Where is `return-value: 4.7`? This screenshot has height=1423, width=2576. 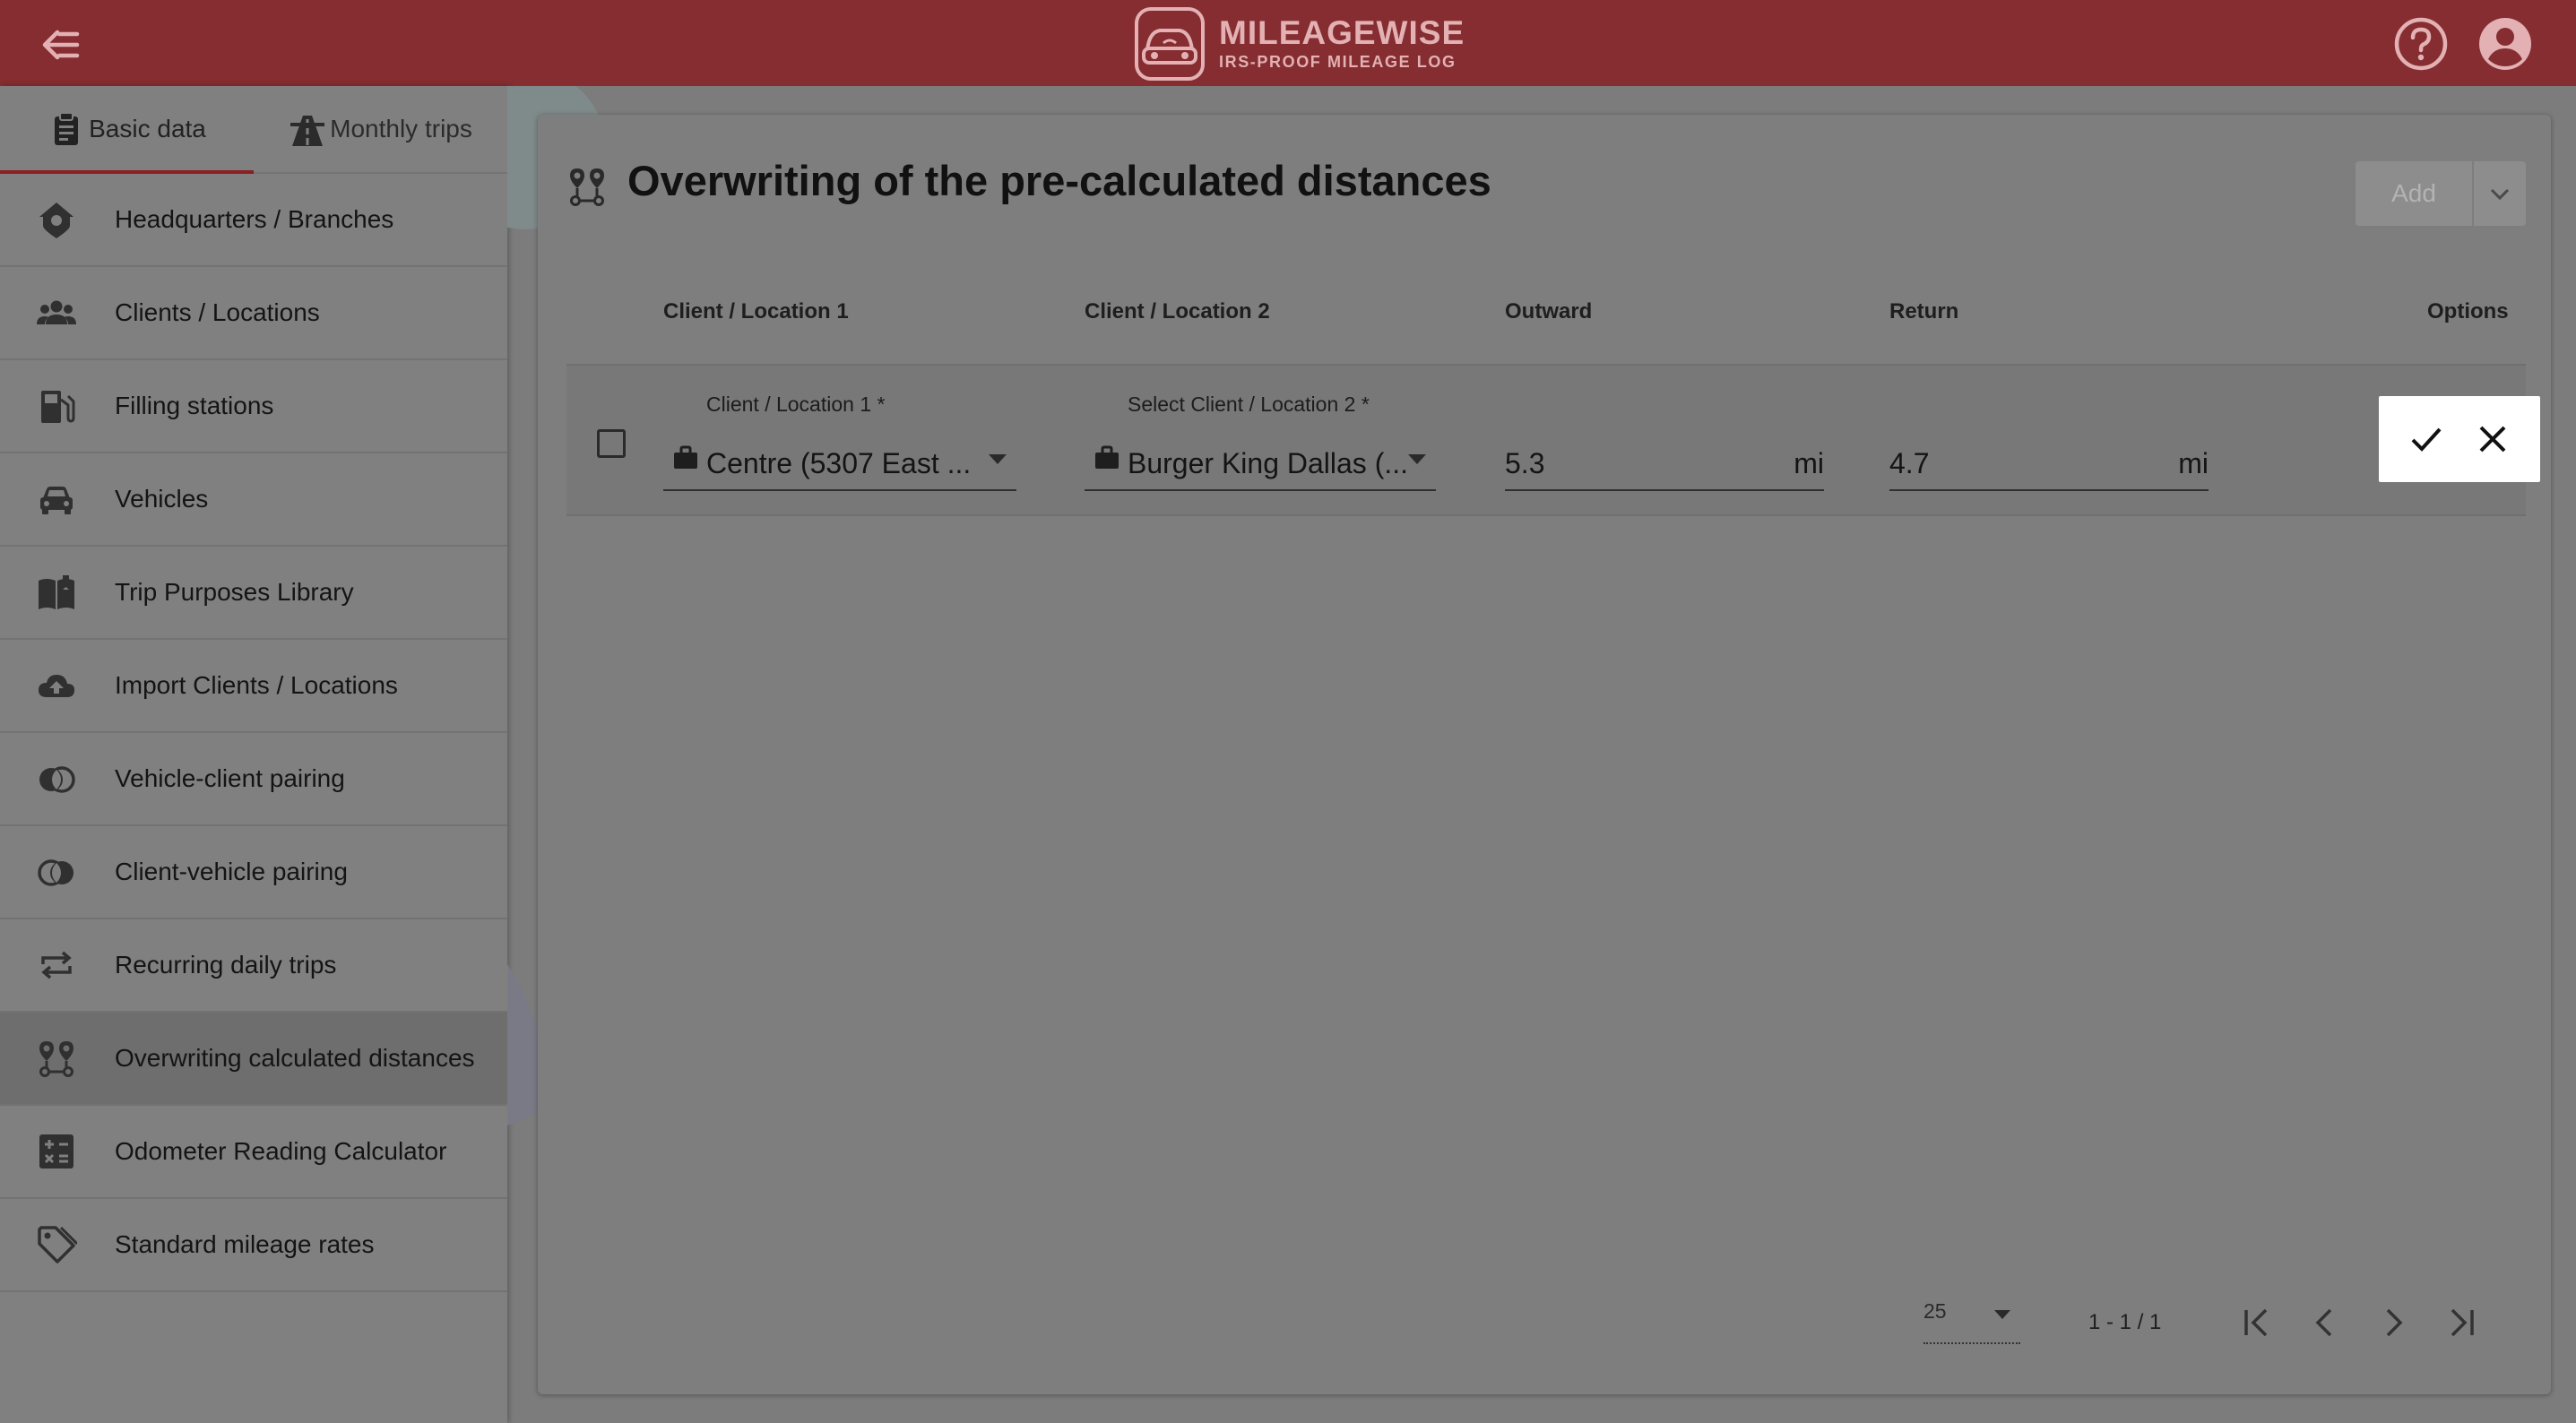 return-value: 4.7 is located at coordinates (1909, 463).